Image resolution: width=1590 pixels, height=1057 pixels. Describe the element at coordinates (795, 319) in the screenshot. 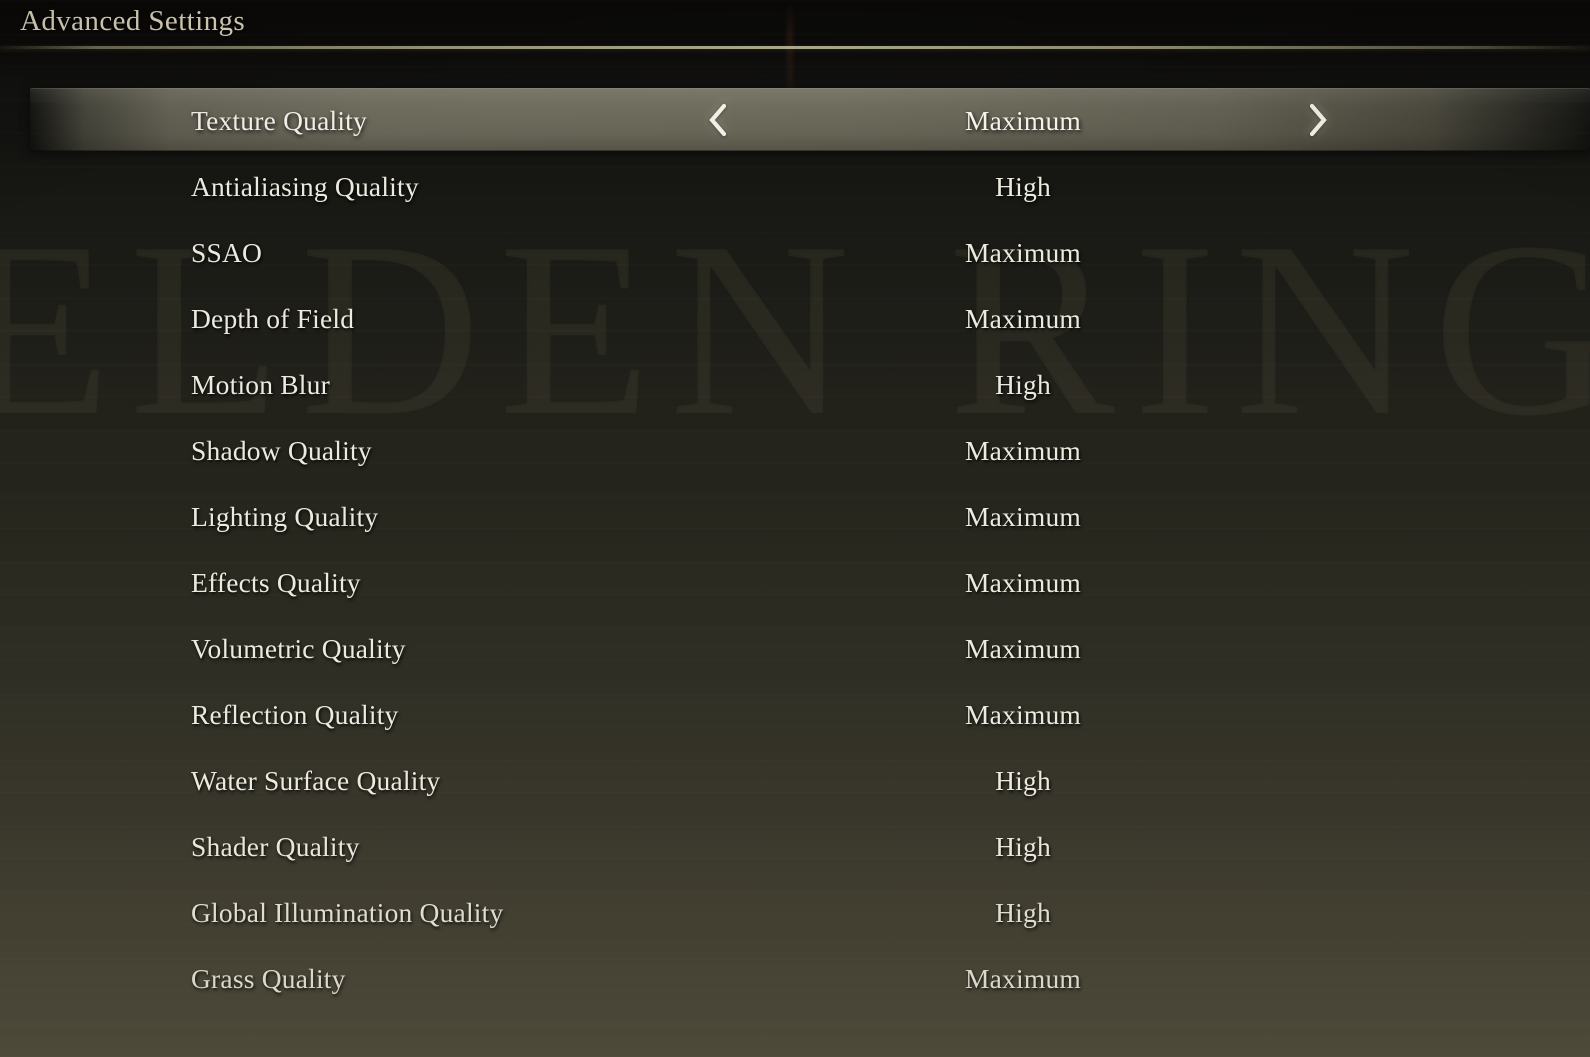

I see `settings-row: Depth of Field Maximum` at that location.